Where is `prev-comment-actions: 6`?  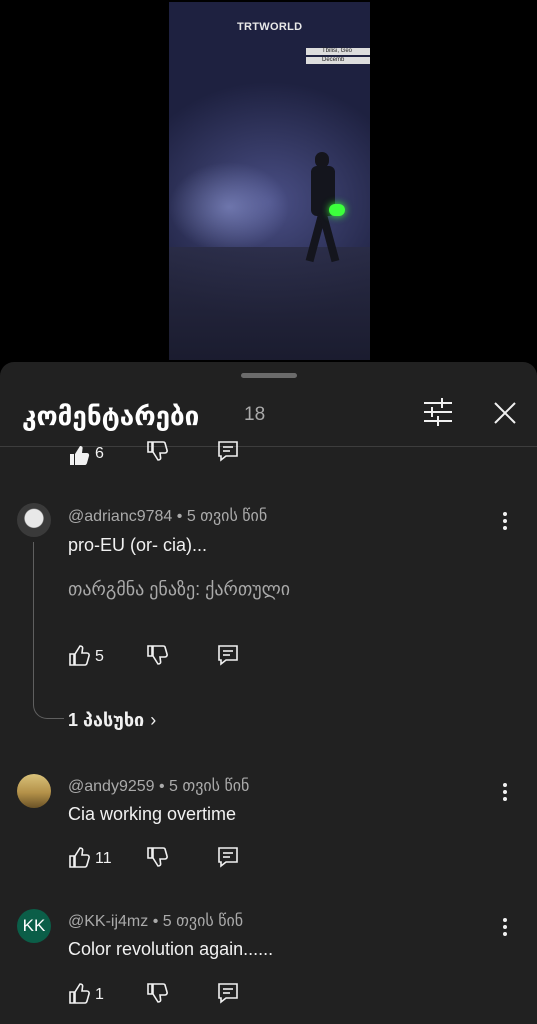 prev-comment-actions: 6 is located at coordinates (268, 454).